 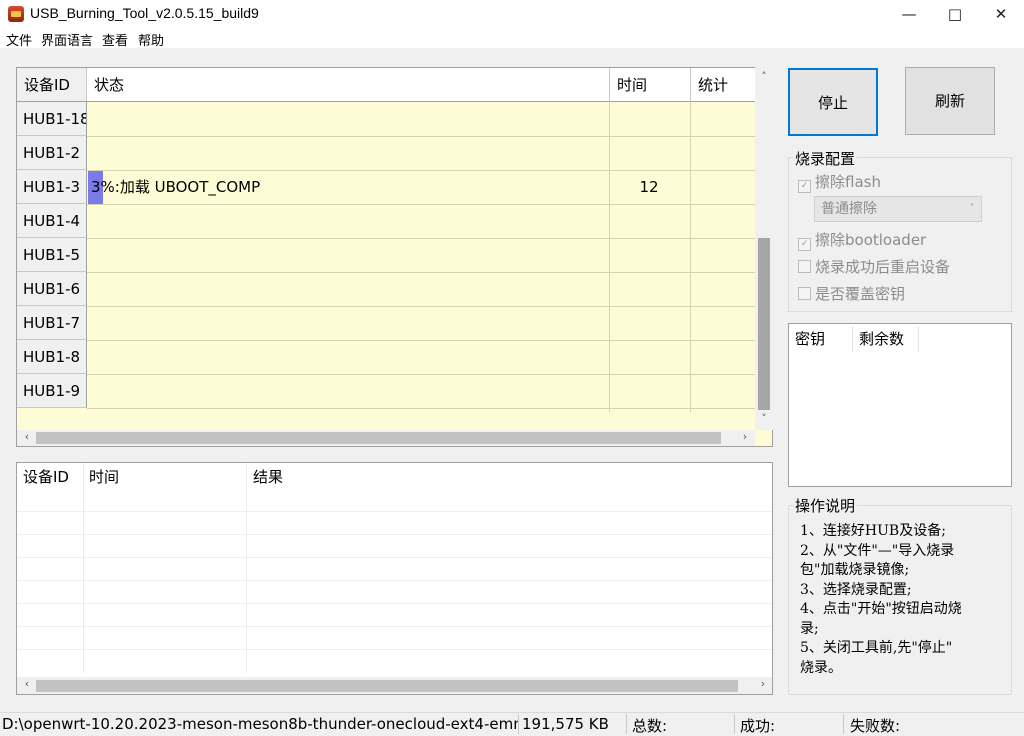 What do you see at coordinates (19, 39) in the screenshot?
I see `menu-file: 文件` at bounding box center [19, 39].